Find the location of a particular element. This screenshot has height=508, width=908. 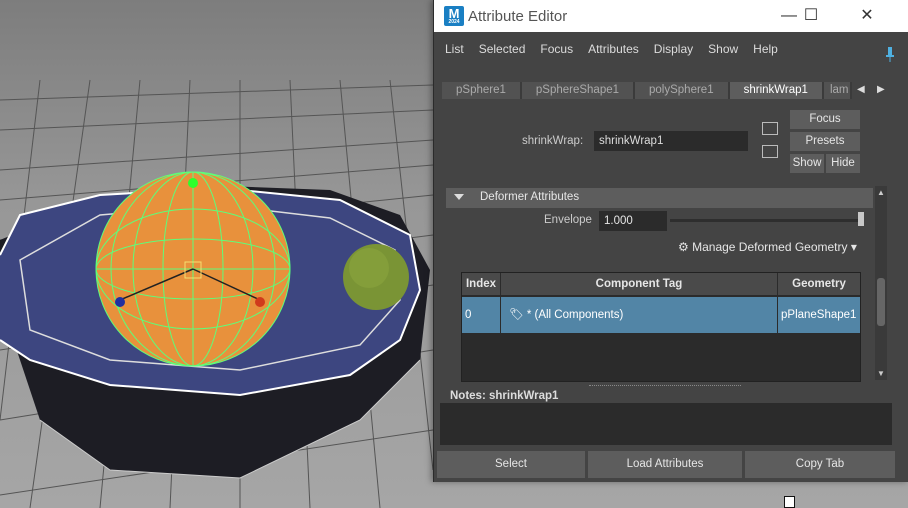

node-name-field: shrinkWrap1 is located at coordinates (671, 141).